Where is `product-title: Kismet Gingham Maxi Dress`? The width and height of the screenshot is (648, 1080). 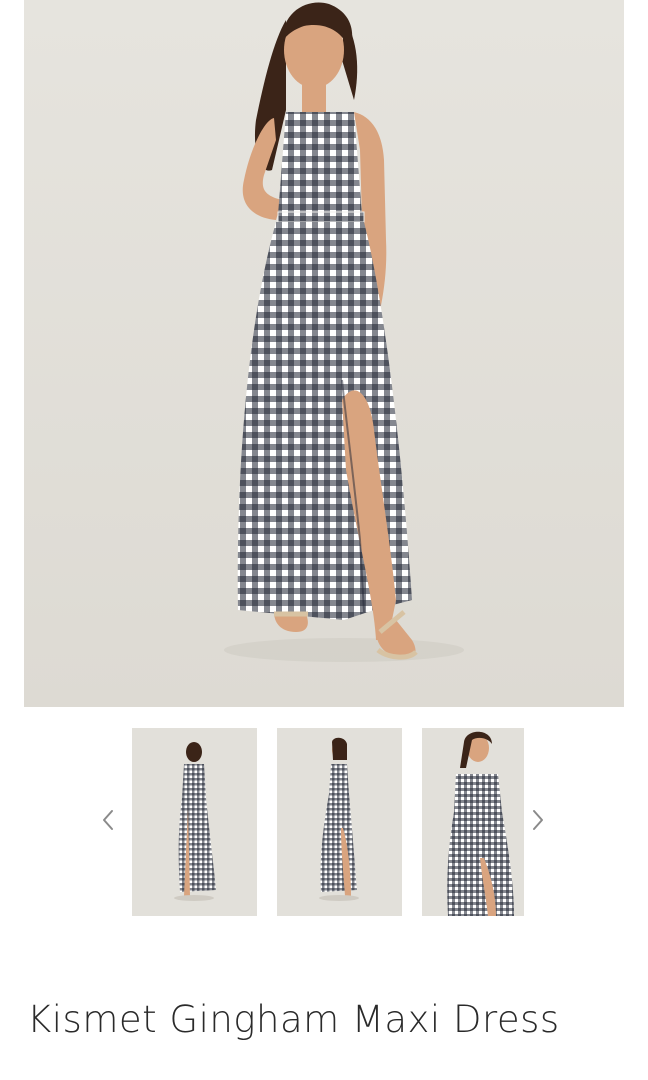 product-title: Kismet Gingham Maxi Dress is located at coordinates (293, 1019).